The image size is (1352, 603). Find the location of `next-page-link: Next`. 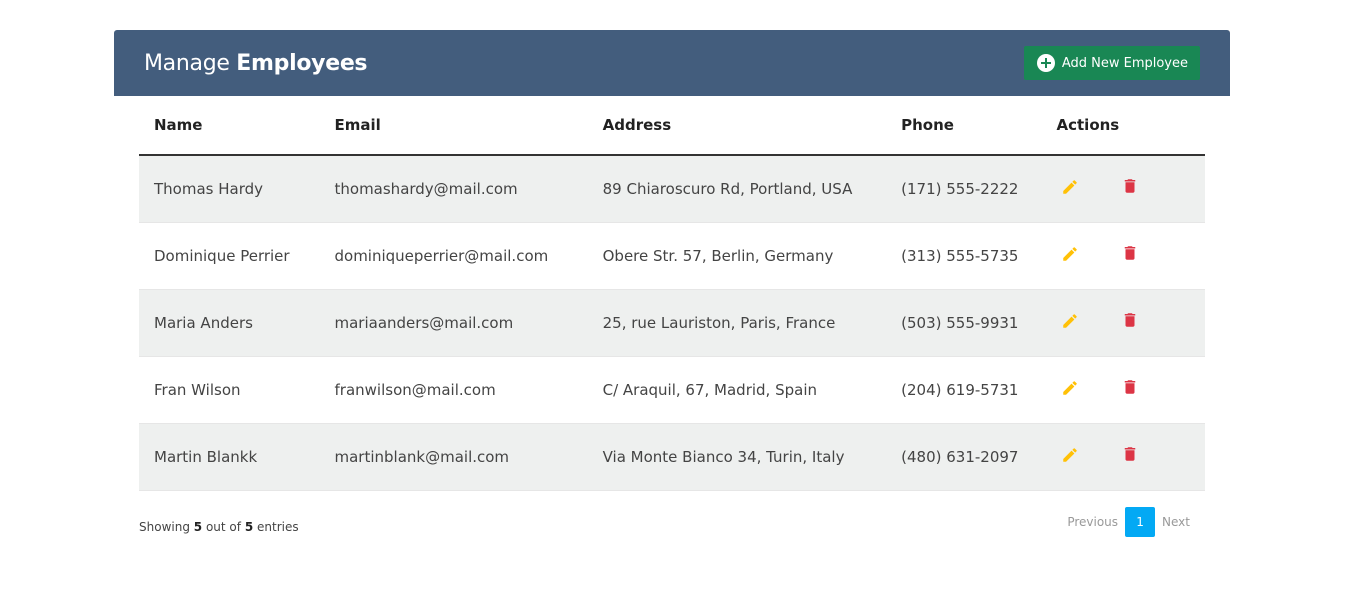

next-page-link: Next is located at coordinates (1176, 522).